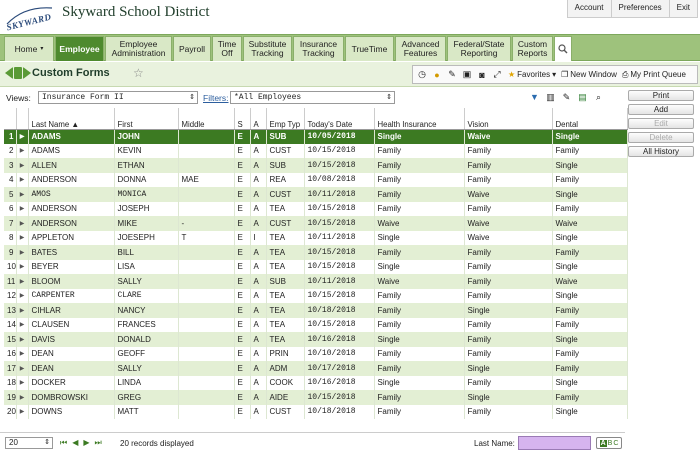 This screenshot has height=453, width=700. What do you see at coordinates (138, 73) in the screenshot?
I see `favorite-star-icon: ☆` at bounding box center [138, 73].